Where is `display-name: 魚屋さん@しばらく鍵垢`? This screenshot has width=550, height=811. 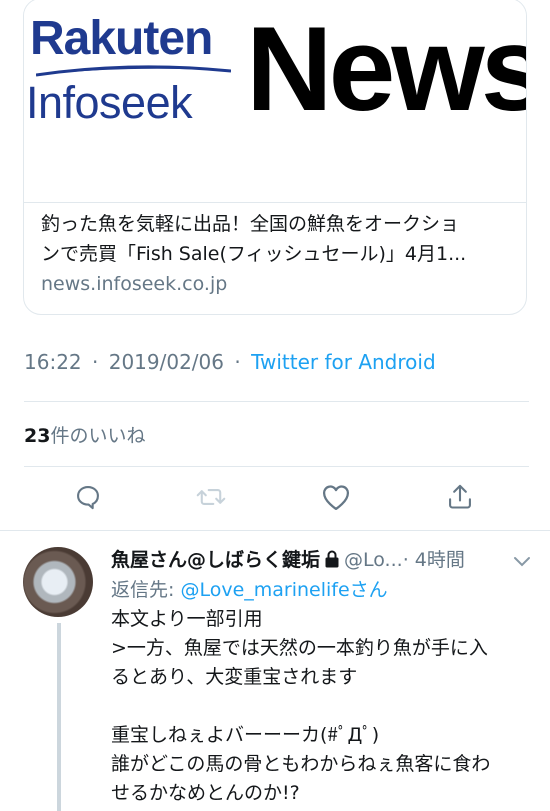
display-name: 魚屋さん@しばらく鍵垢 is located at coordinates (215, 560).